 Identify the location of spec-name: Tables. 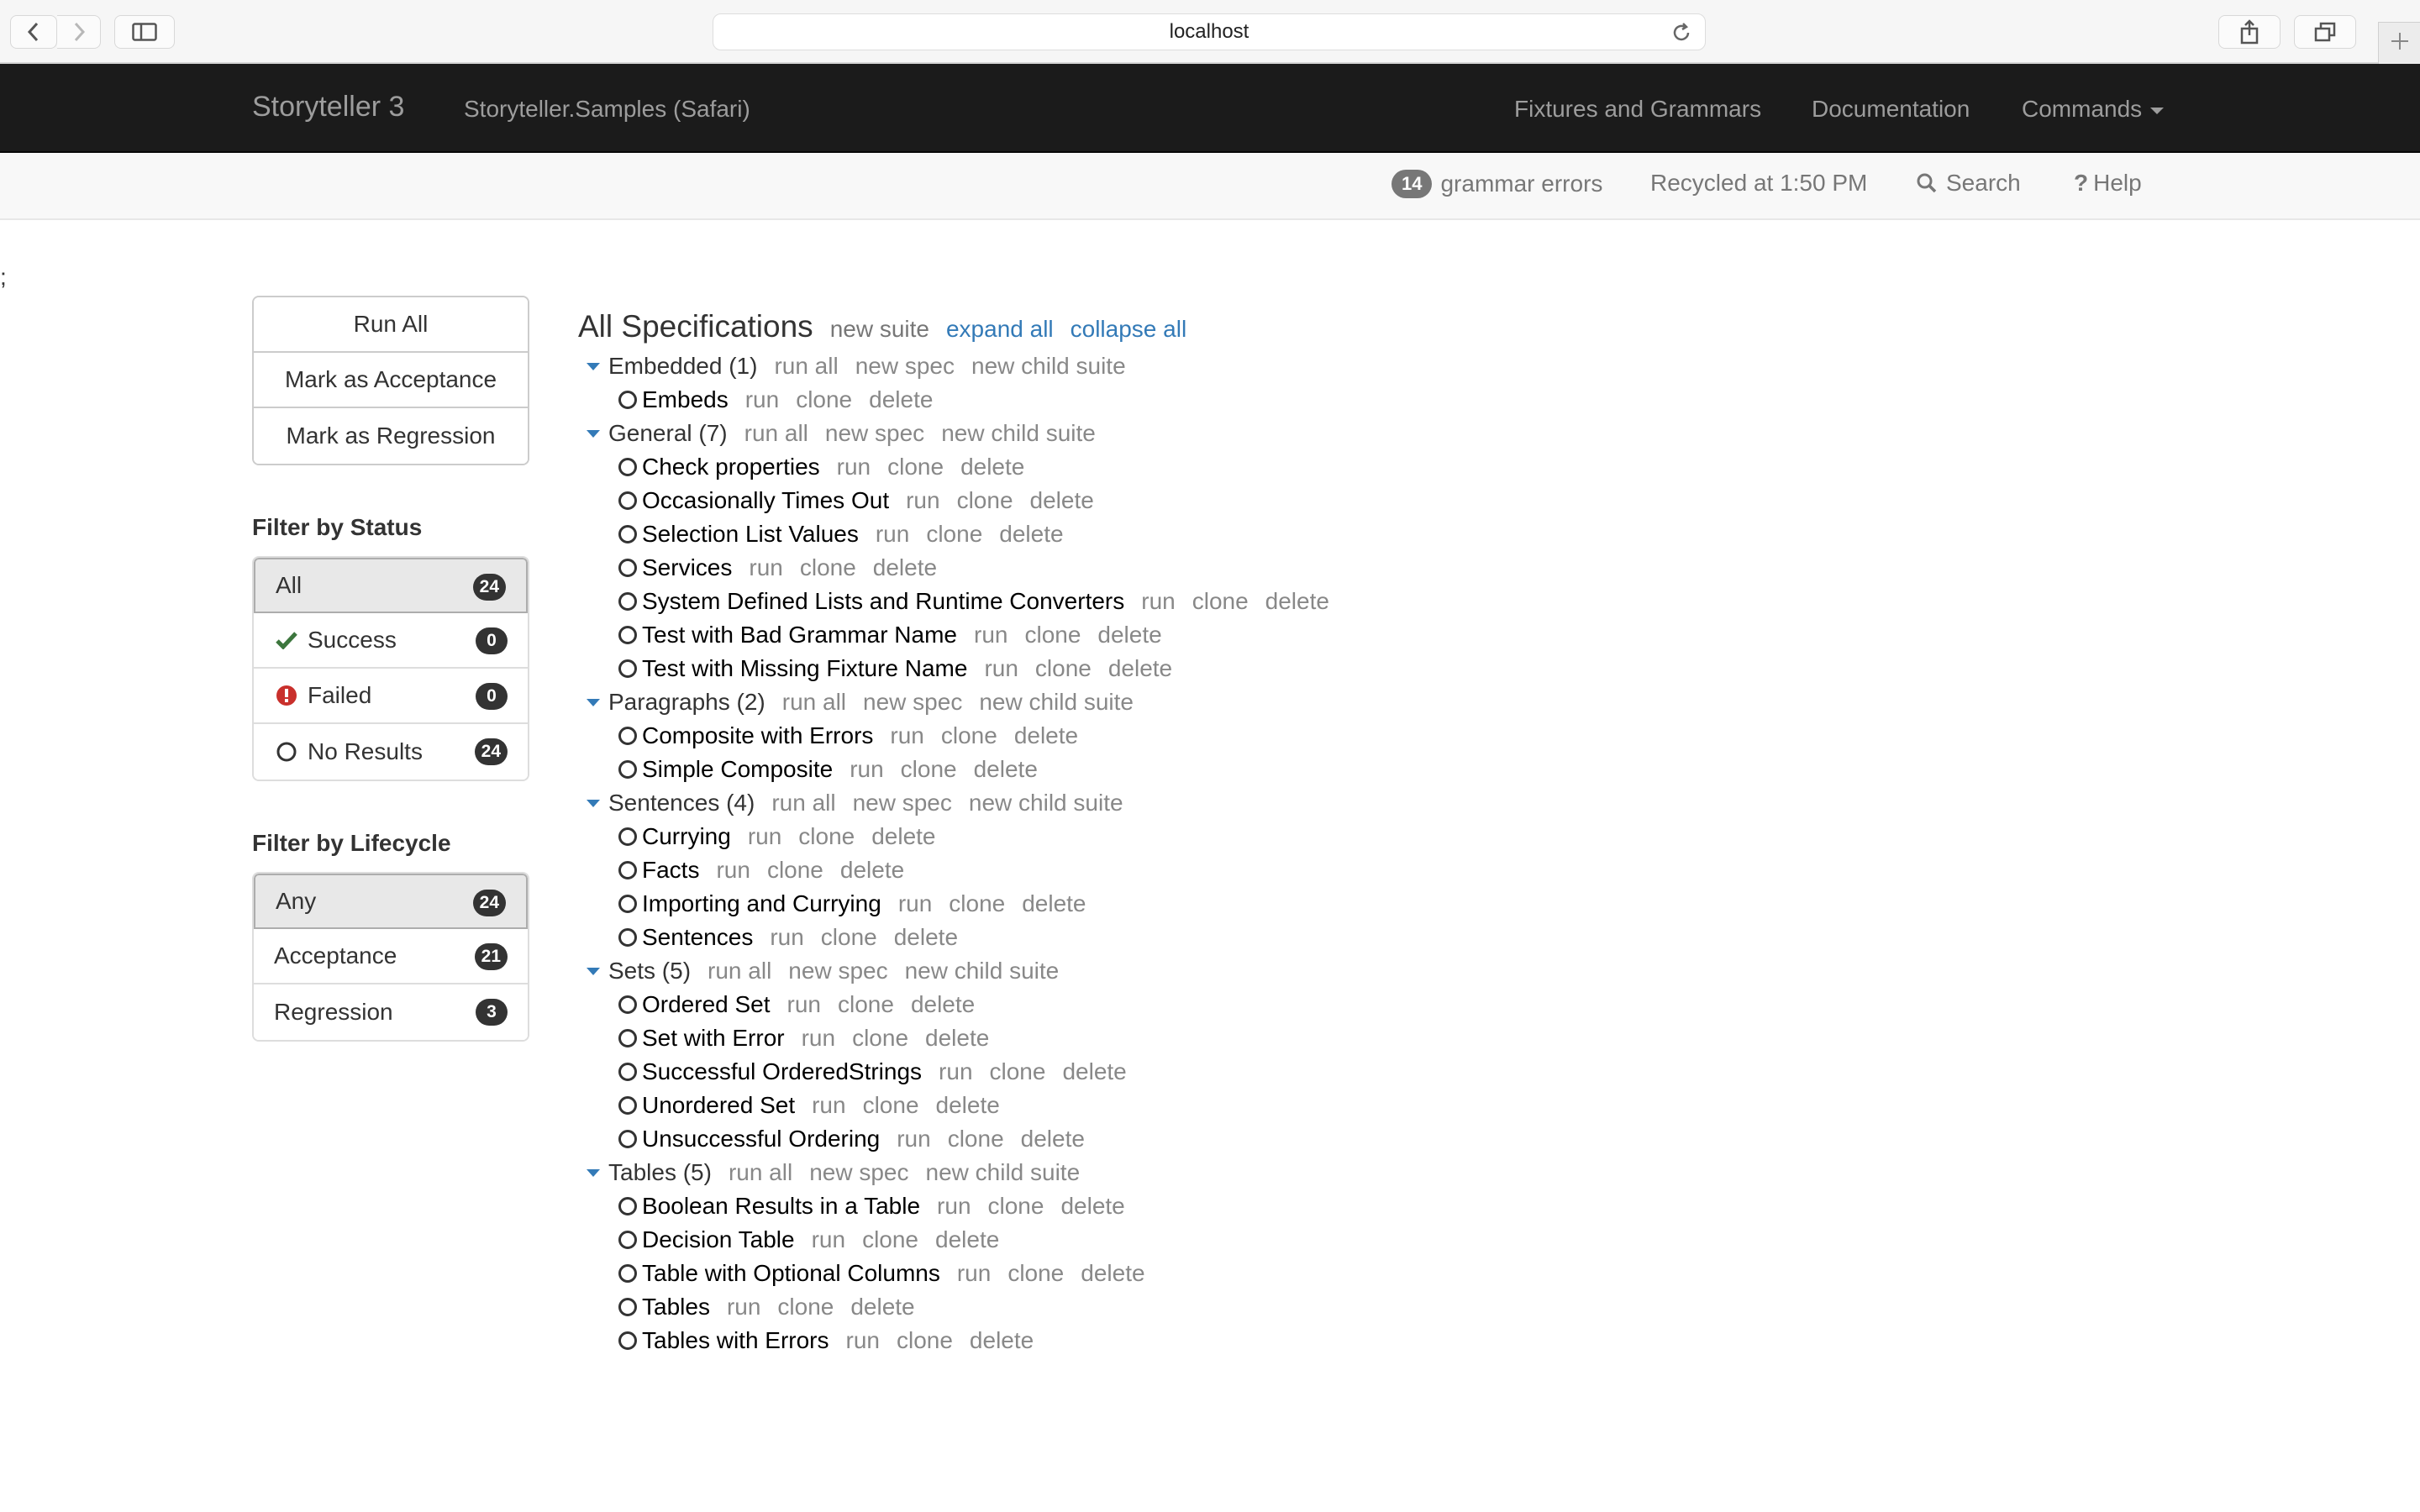
(676, 1307).